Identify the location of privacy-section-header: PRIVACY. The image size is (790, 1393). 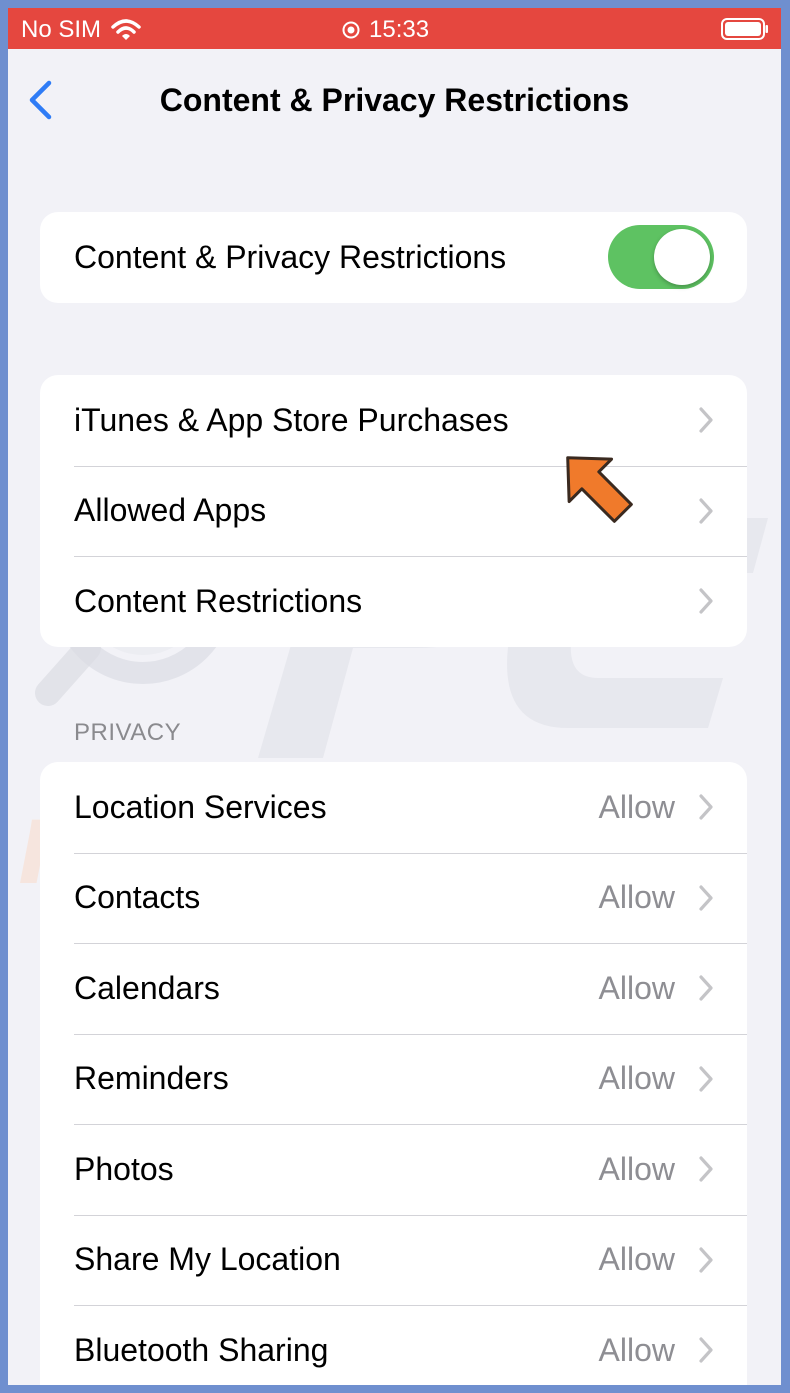
(128, 732).